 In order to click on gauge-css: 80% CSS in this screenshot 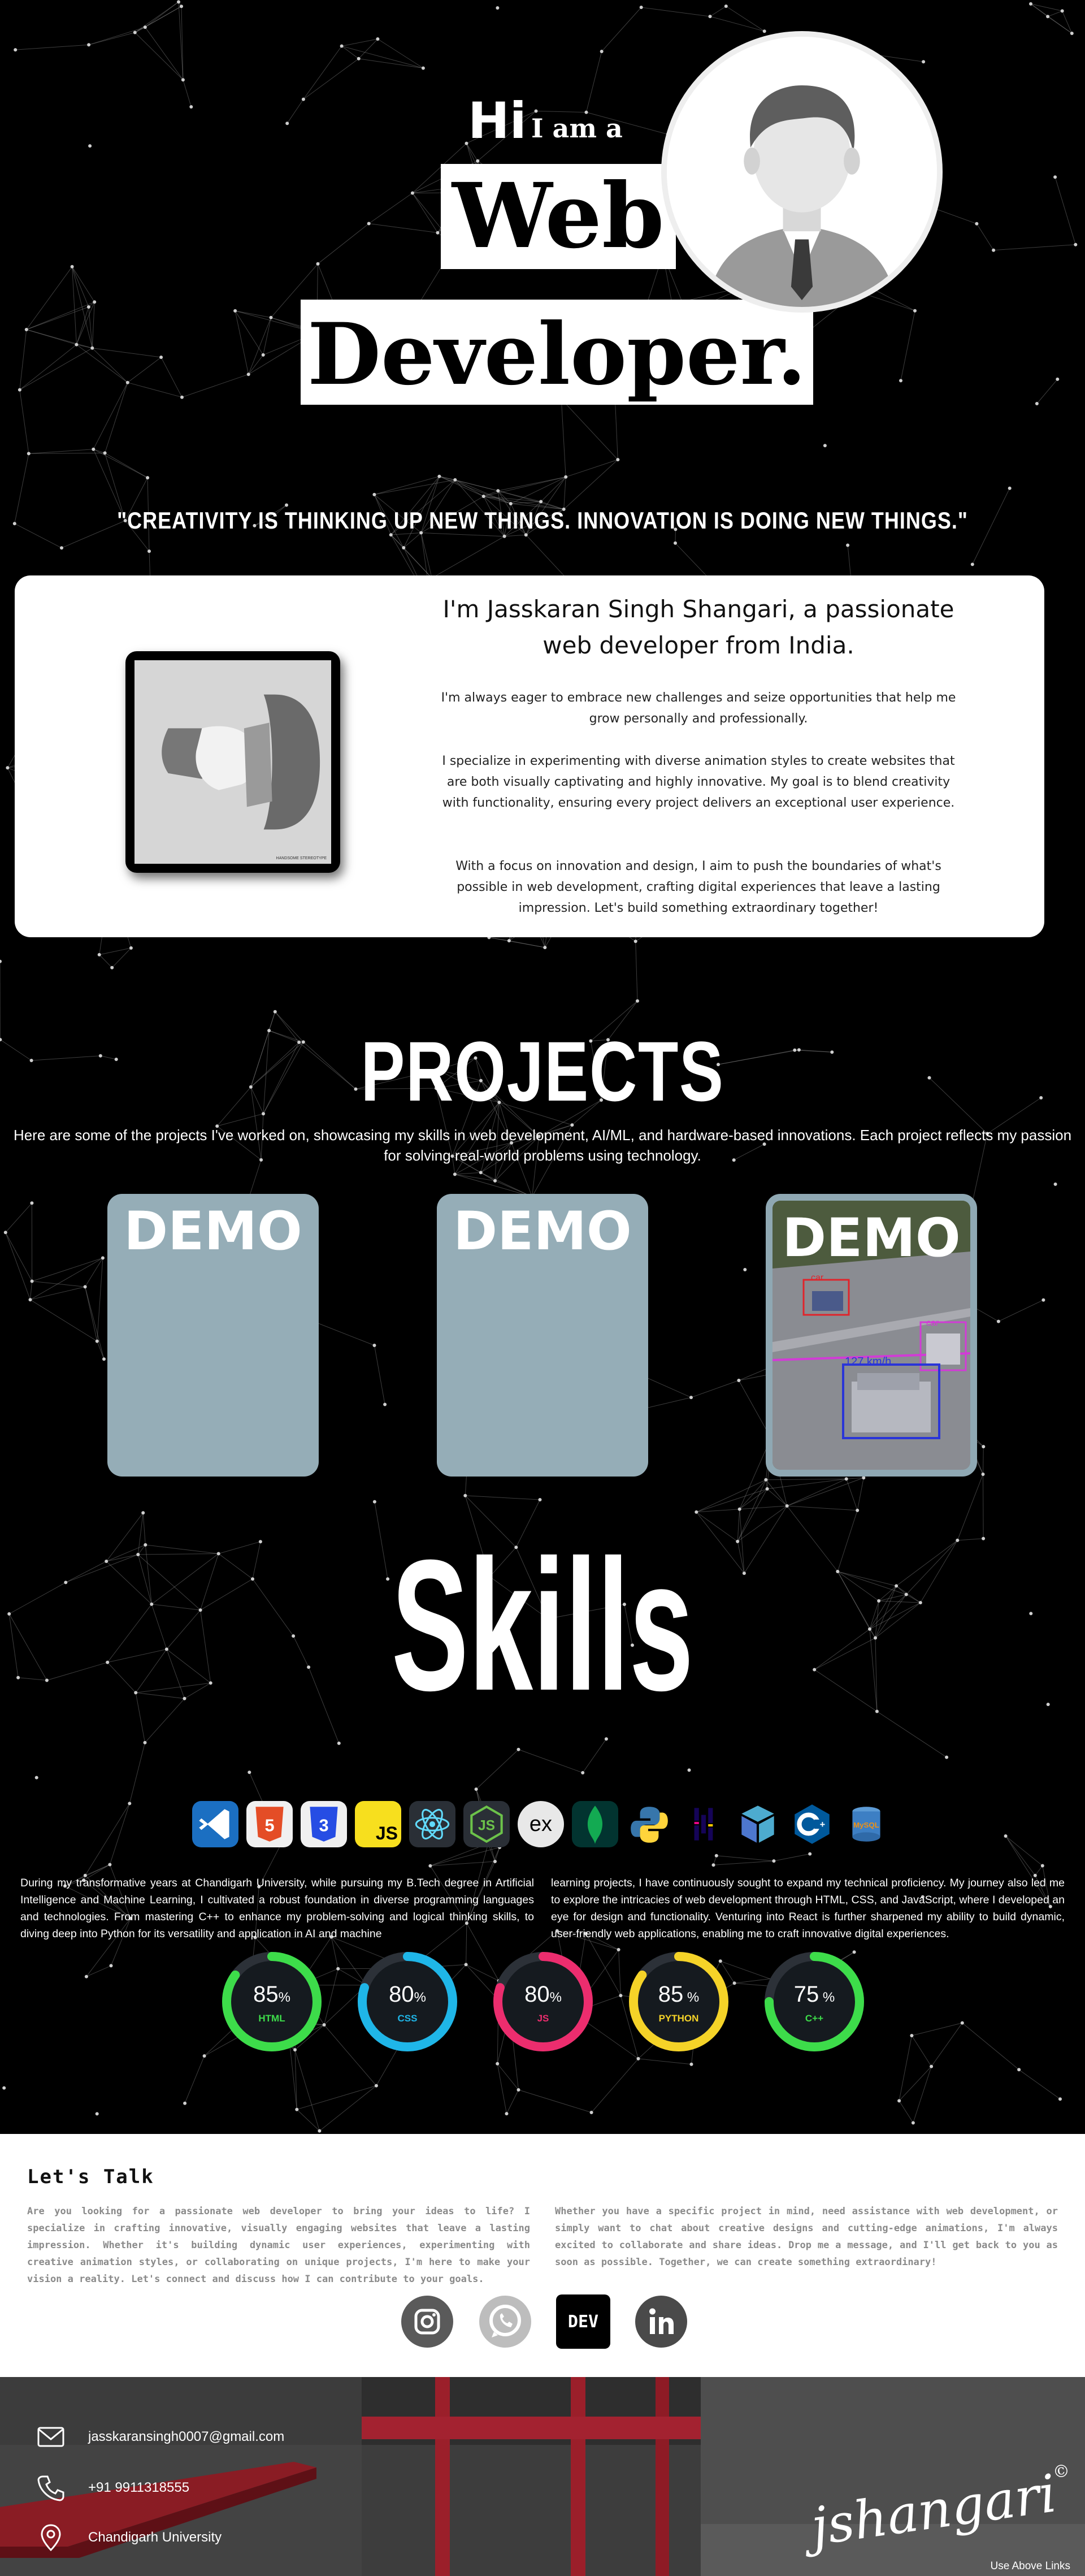, I will do `click(407, 2001)`.